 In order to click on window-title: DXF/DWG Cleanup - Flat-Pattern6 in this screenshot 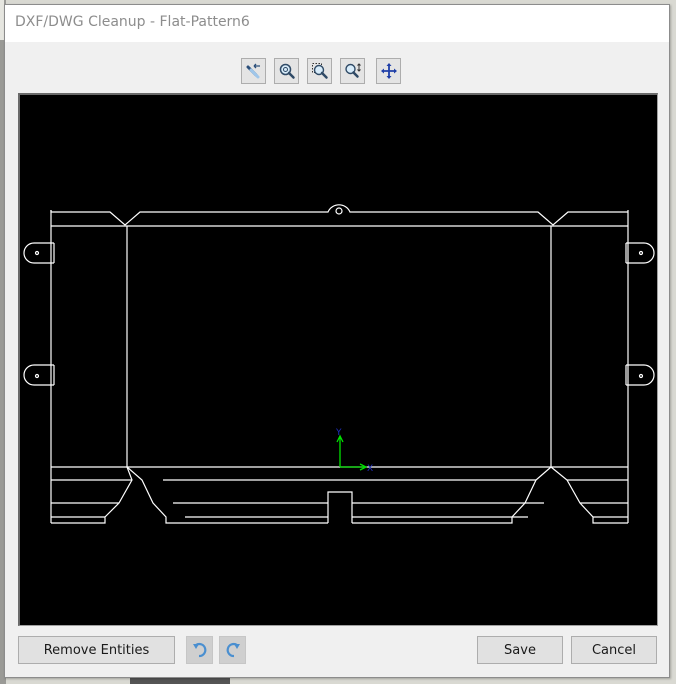, I will do `click(132, 22)`.